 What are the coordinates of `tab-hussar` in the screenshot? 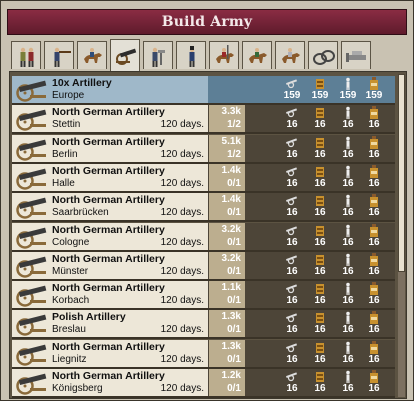 It's located at (257, 55).